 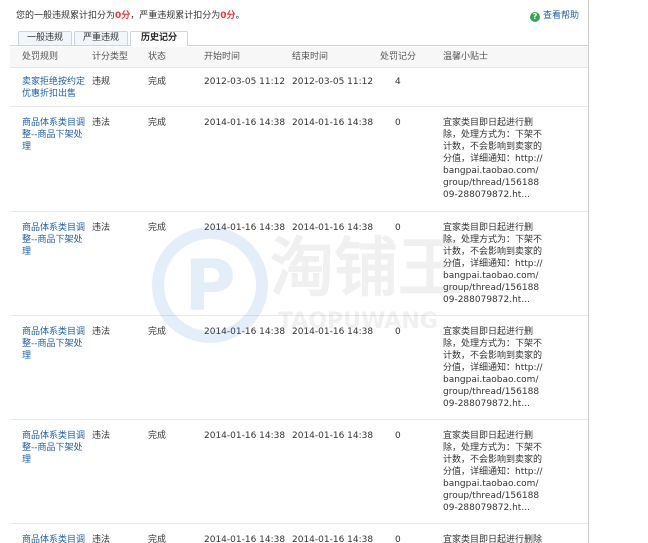 I want to click on penalty-summary: 您的一般违规累计扣分为0分，严重违规累计扣分为0分。, so click(x=130, y=16).